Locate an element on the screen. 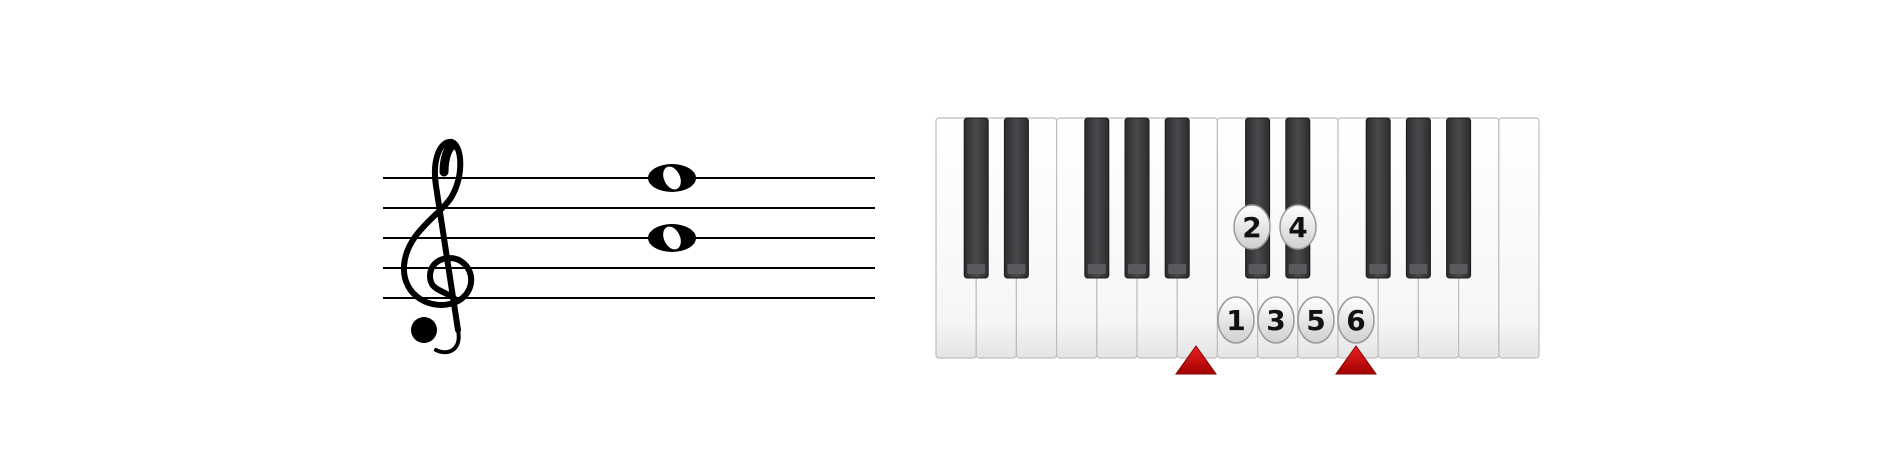 The width and height of the screenshot is (1891, 470). finger-badge: 5 is located at coordinates (1316, 320).